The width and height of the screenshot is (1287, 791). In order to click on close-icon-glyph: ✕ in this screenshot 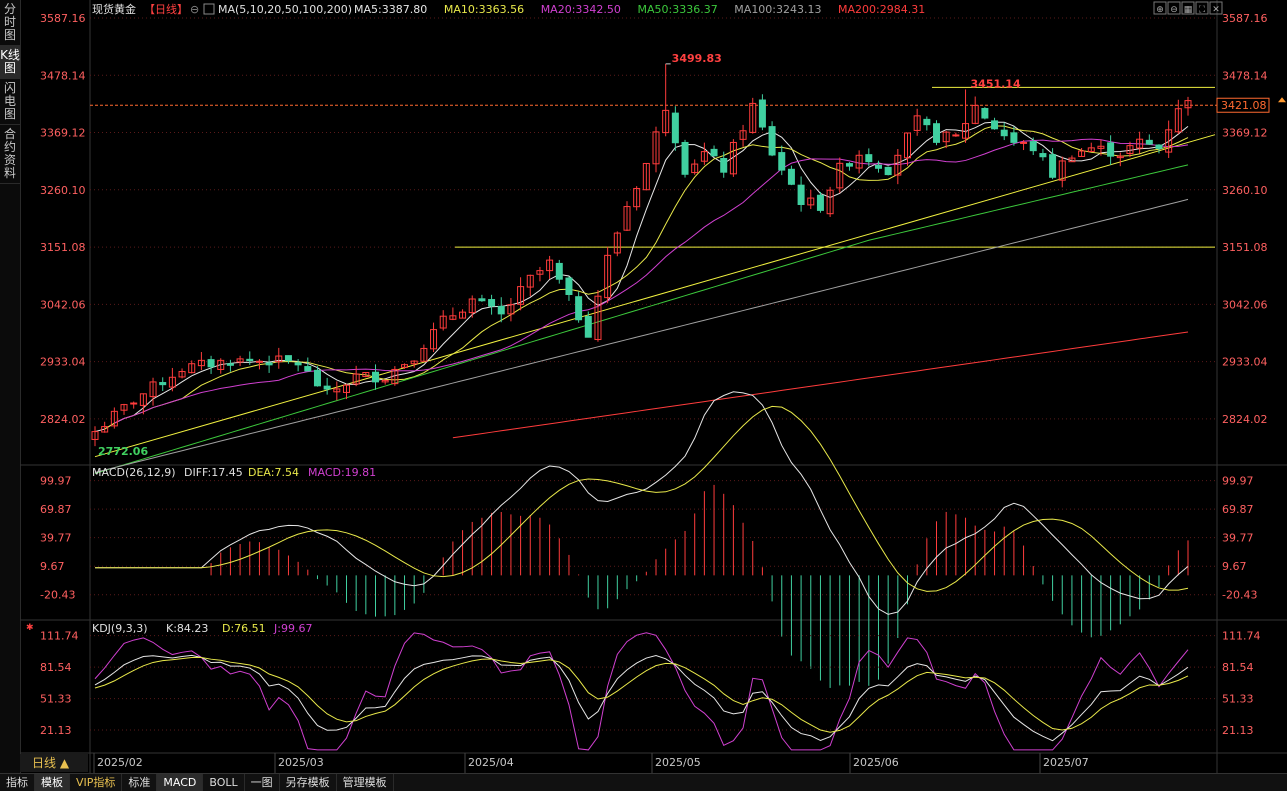, I will do `click(1216, 10)`.